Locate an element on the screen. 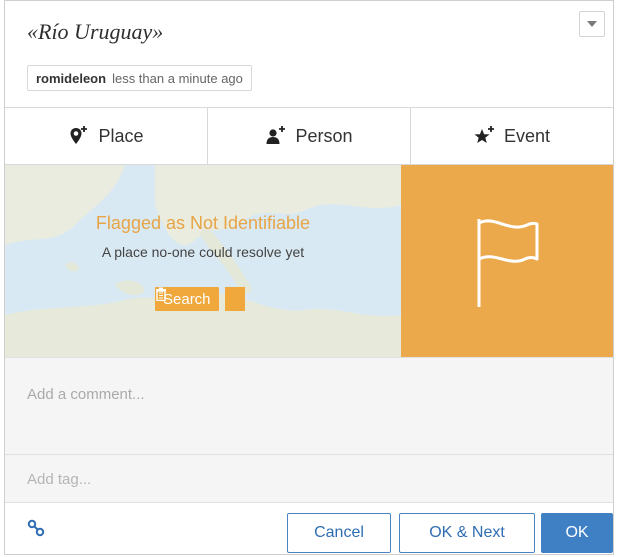 Image resolution: width=618 pixels, height=557 pixels. entity-type-tabs: Place Person Event is located at coordinates (309, 136).